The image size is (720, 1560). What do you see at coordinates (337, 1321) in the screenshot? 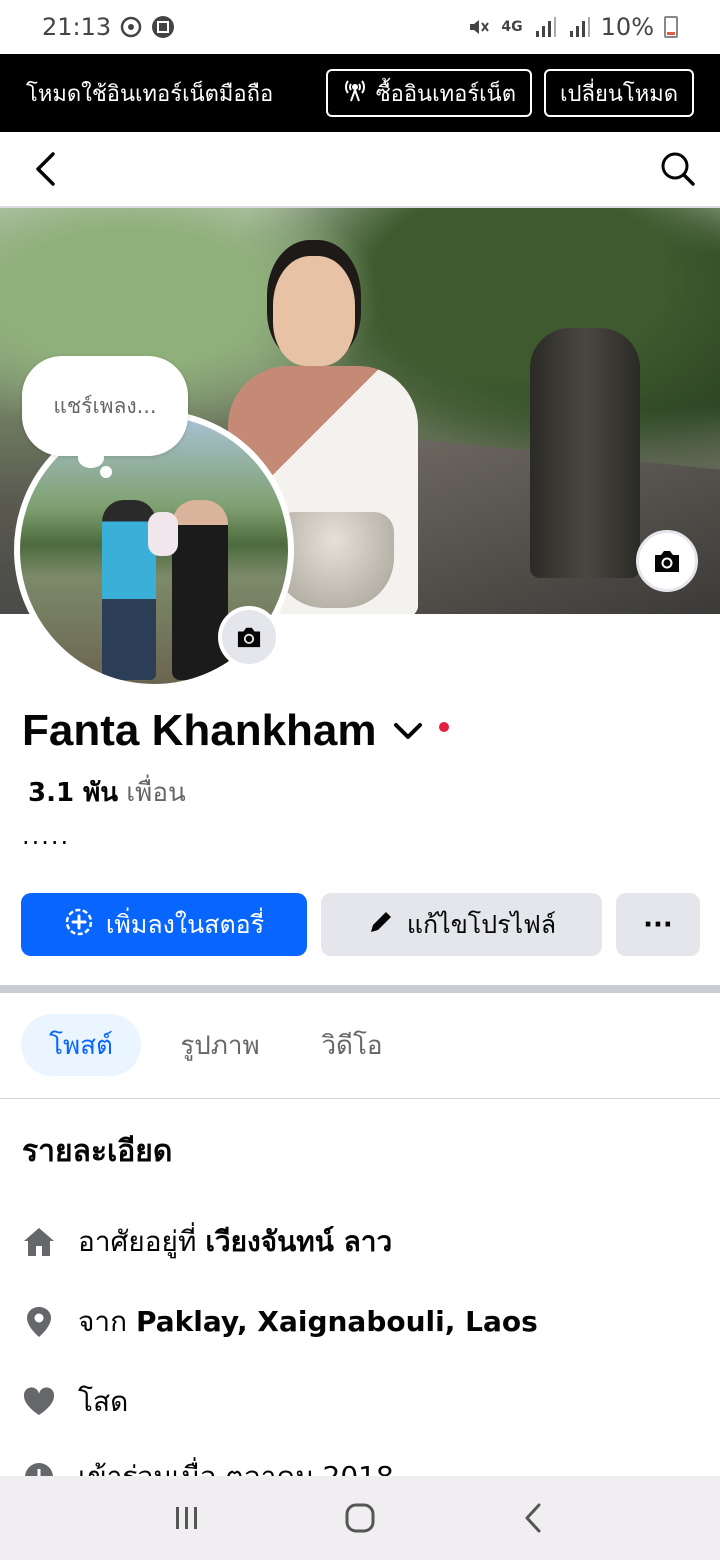
I see `from-value: Paklay, Xaignabouli, Laos` at bounding box center [337, 1321].